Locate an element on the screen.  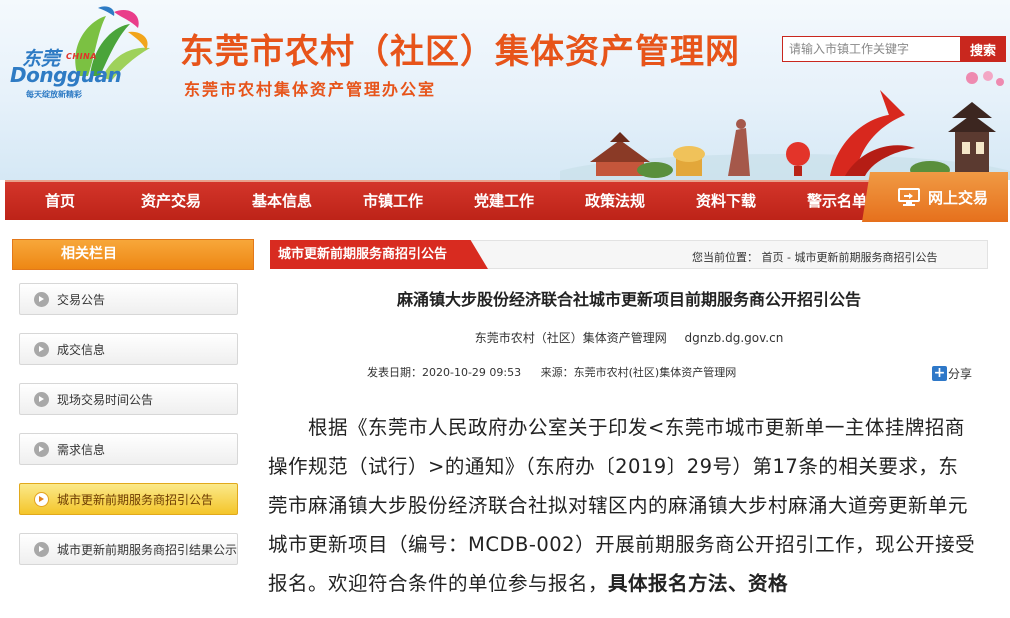
article-site: dgnzb.dg.gov.cn is located at coordinates (734, 338).